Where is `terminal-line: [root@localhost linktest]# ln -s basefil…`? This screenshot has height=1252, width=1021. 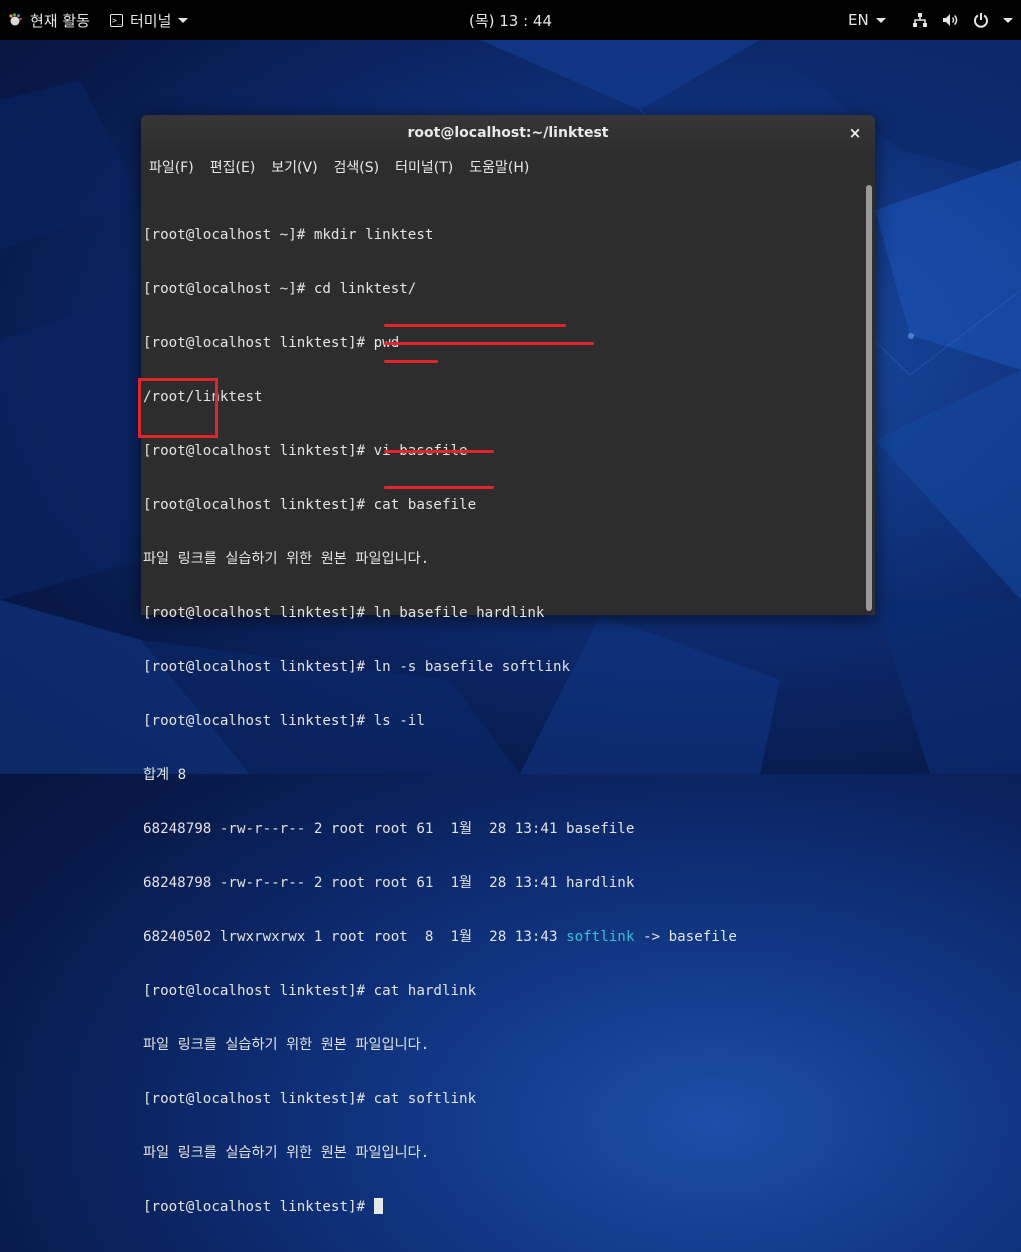 terminal-line: [root@localhost linktest]# ln -s basefil… is located at coordinates (357, 667).